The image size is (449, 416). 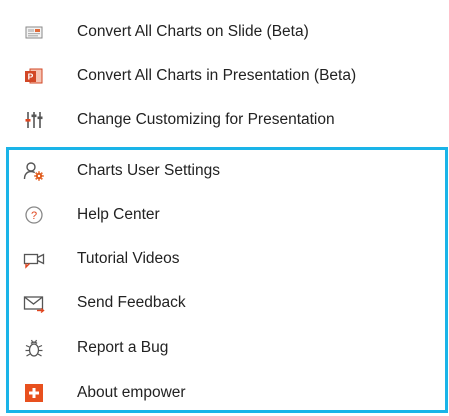 I want to click on menu-item-label: Charts User Settings, so click(x=148, y=170).